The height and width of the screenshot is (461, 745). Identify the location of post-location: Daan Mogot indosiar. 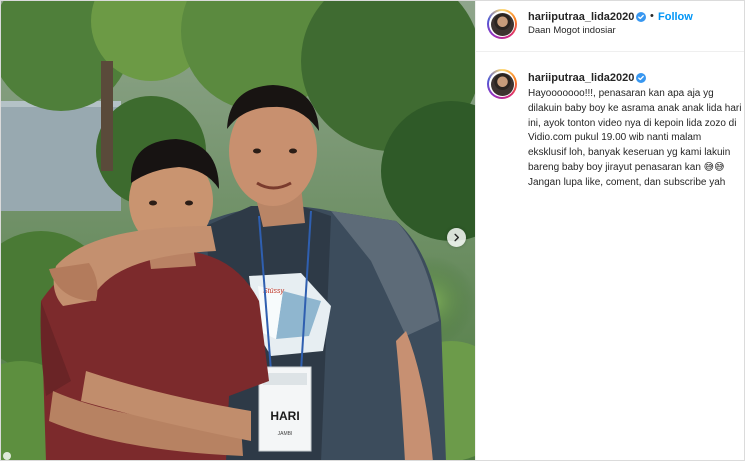
(572, 30).